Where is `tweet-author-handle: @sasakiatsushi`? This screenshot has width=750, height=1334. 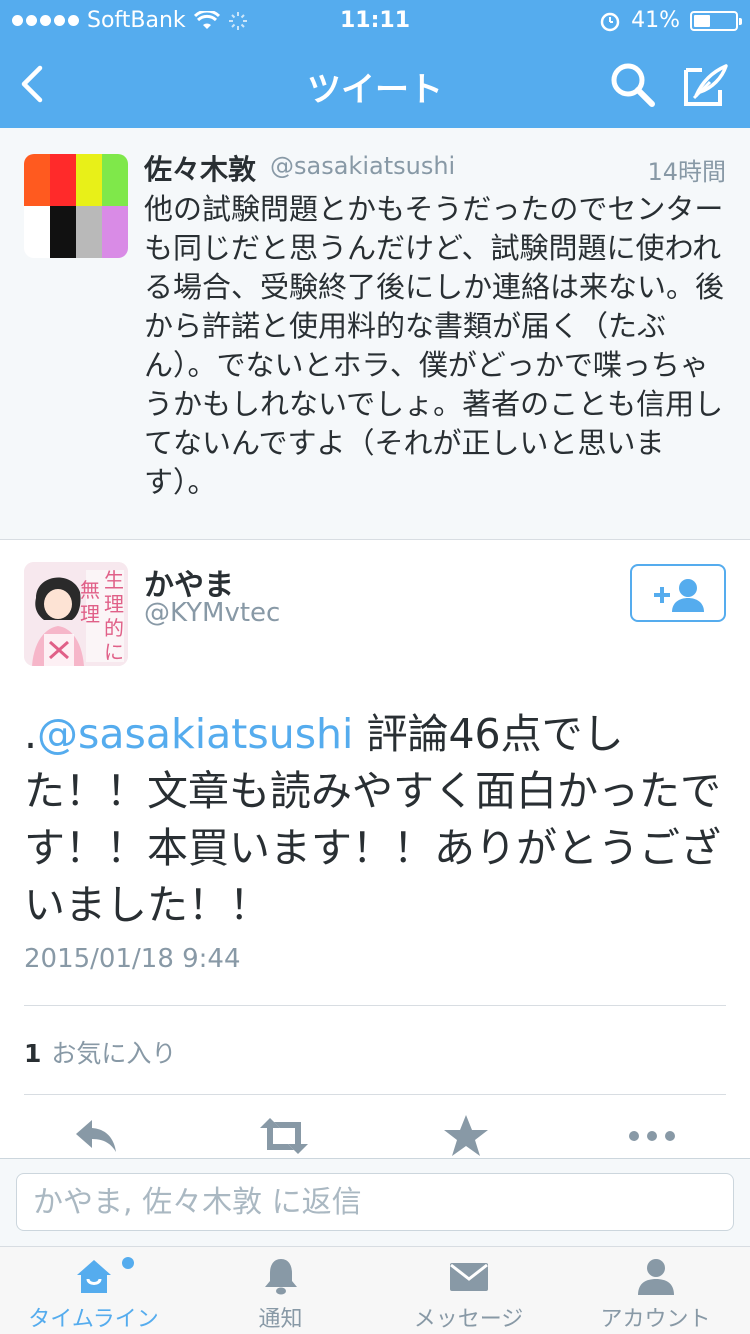 tweet-author-handle: @sasakiatsushi is located at coordinates (363, 166).